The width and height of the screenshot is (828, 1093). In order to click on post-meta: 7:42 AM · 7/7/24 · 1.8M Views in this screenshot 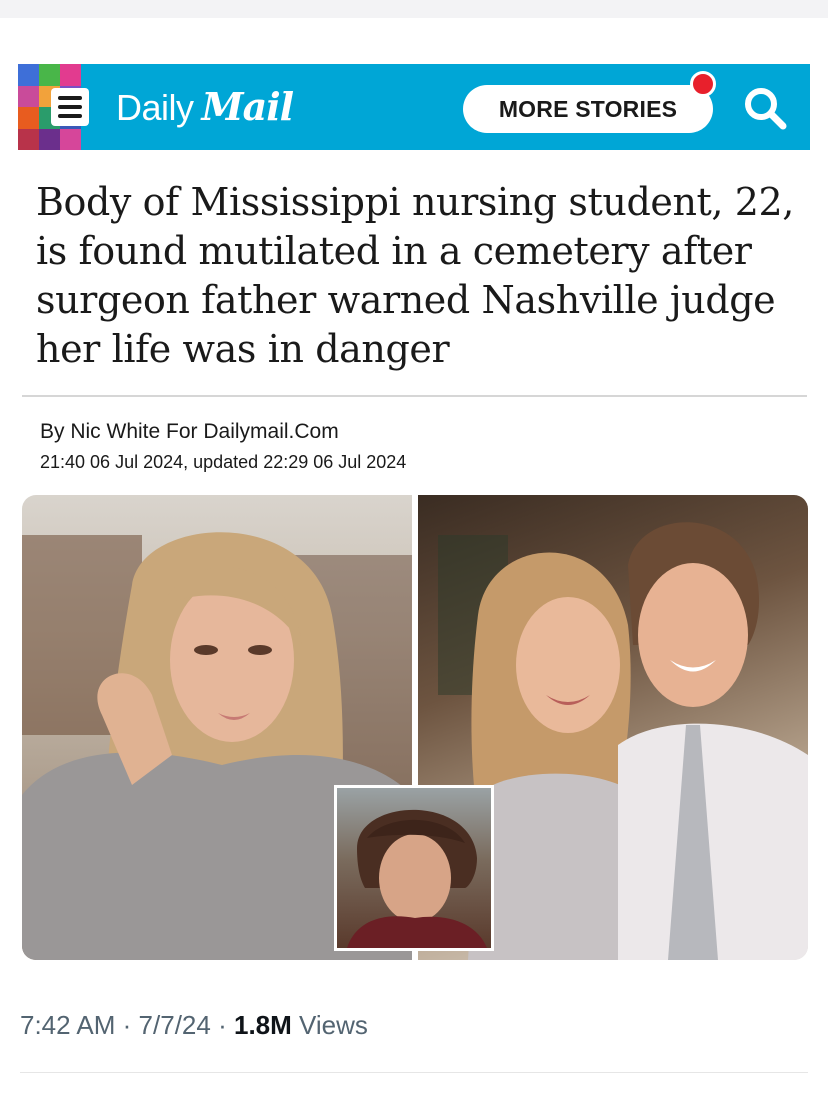, I will do `click(194, 1025)`.